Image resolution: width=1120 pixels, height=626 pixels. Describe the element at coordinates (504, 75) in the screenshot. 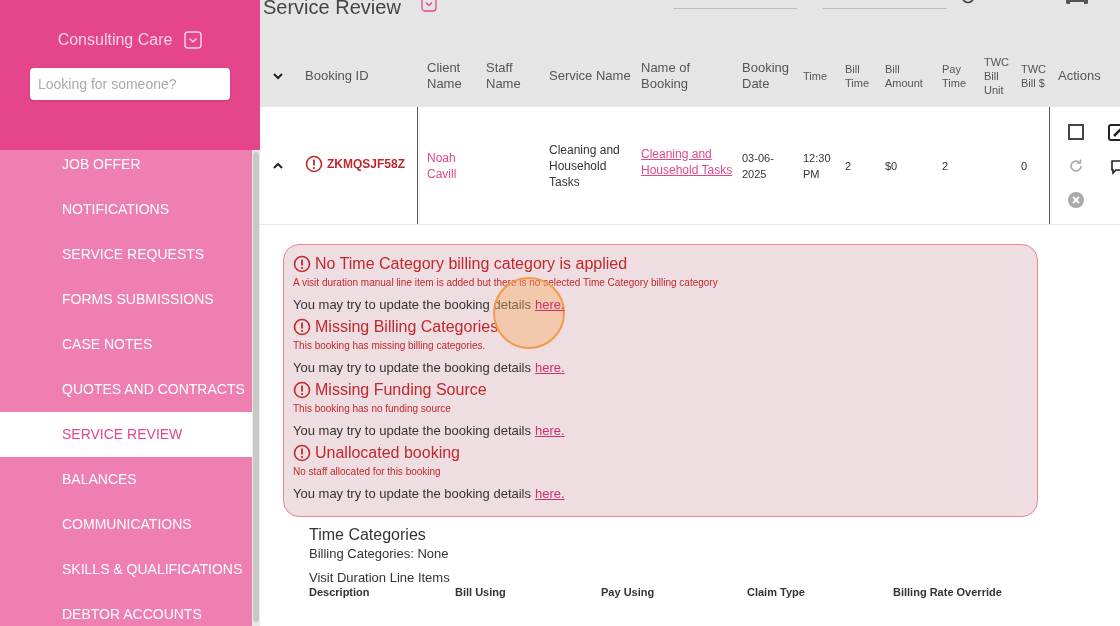

I see `column-header: Staff Name` at that location.